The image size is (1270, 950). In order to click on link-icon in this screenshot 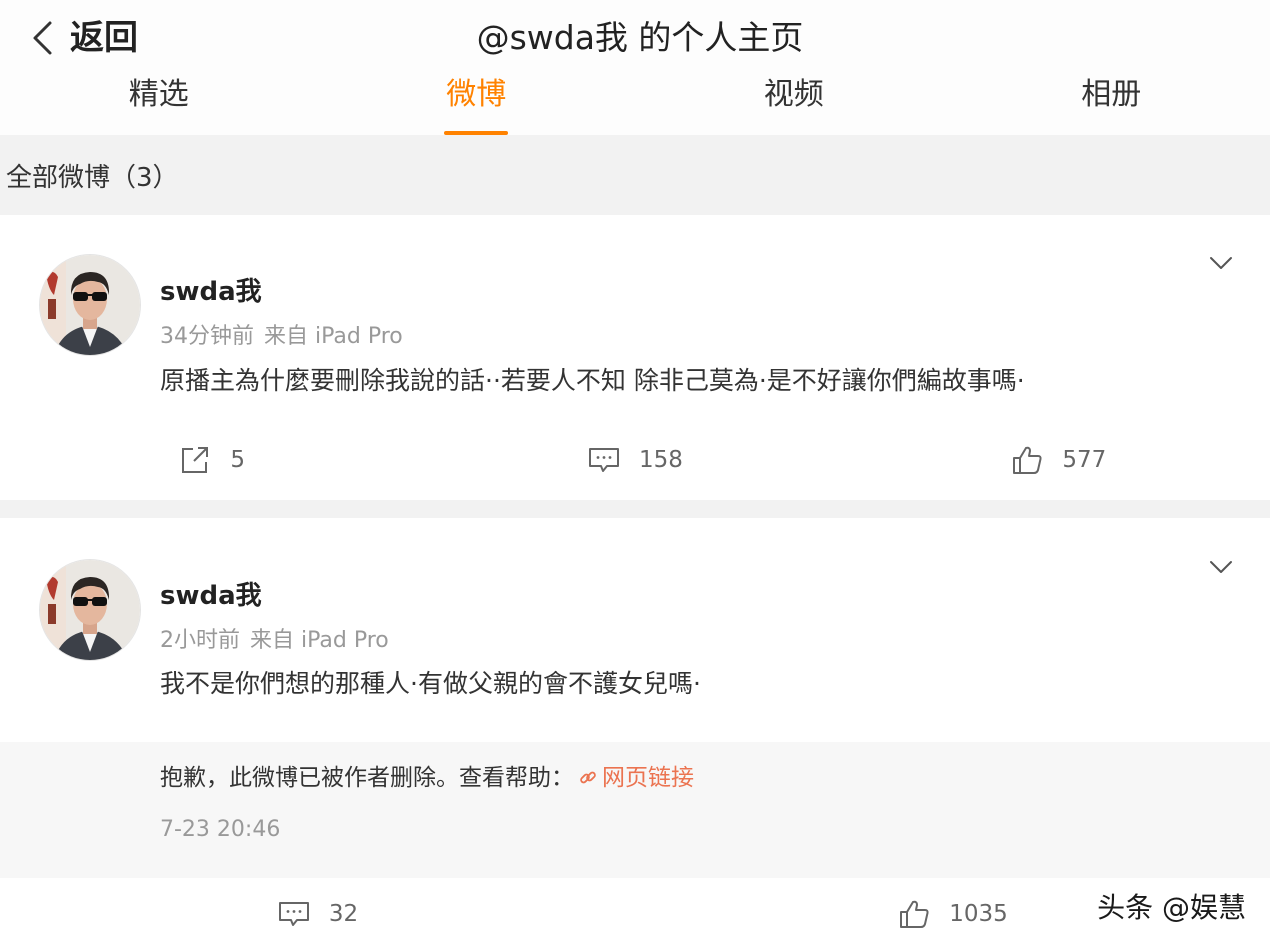, I will do `click(588, 778)`.